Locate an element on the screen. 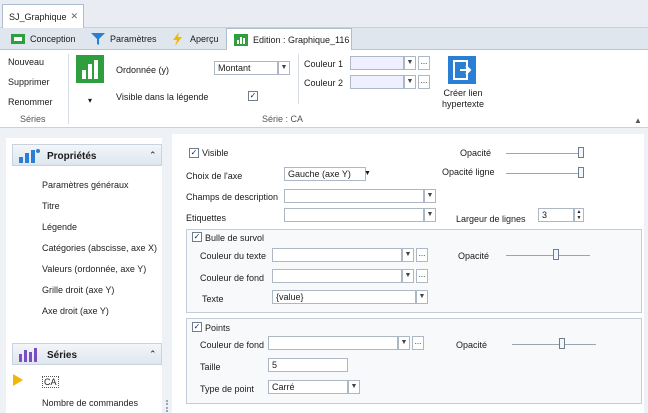 The image size is (648, 413). opacity-slider is located at coordinates (545, 153).